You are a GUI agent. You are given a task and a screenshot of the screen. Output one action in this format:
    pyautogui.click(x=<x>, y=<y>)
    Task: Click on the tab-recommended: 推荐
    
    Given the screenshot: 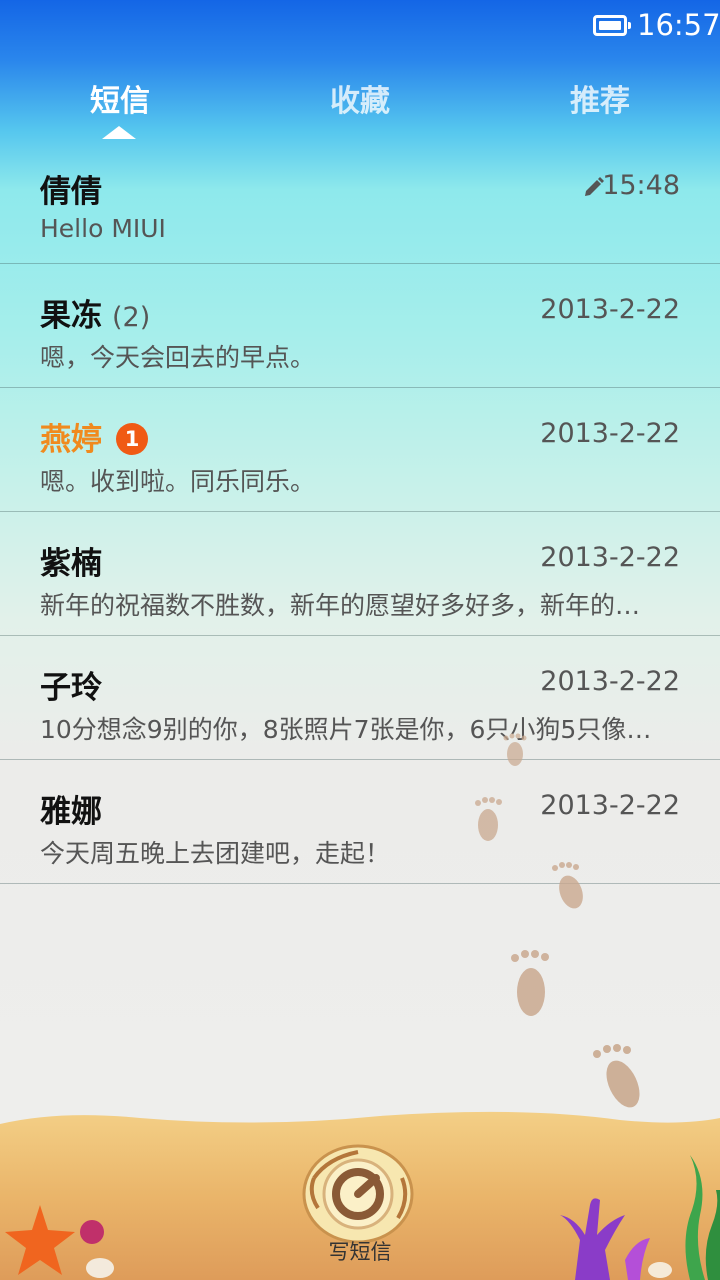 What is the action you would take?
    pyautogui.click(x=600, y=98)
    